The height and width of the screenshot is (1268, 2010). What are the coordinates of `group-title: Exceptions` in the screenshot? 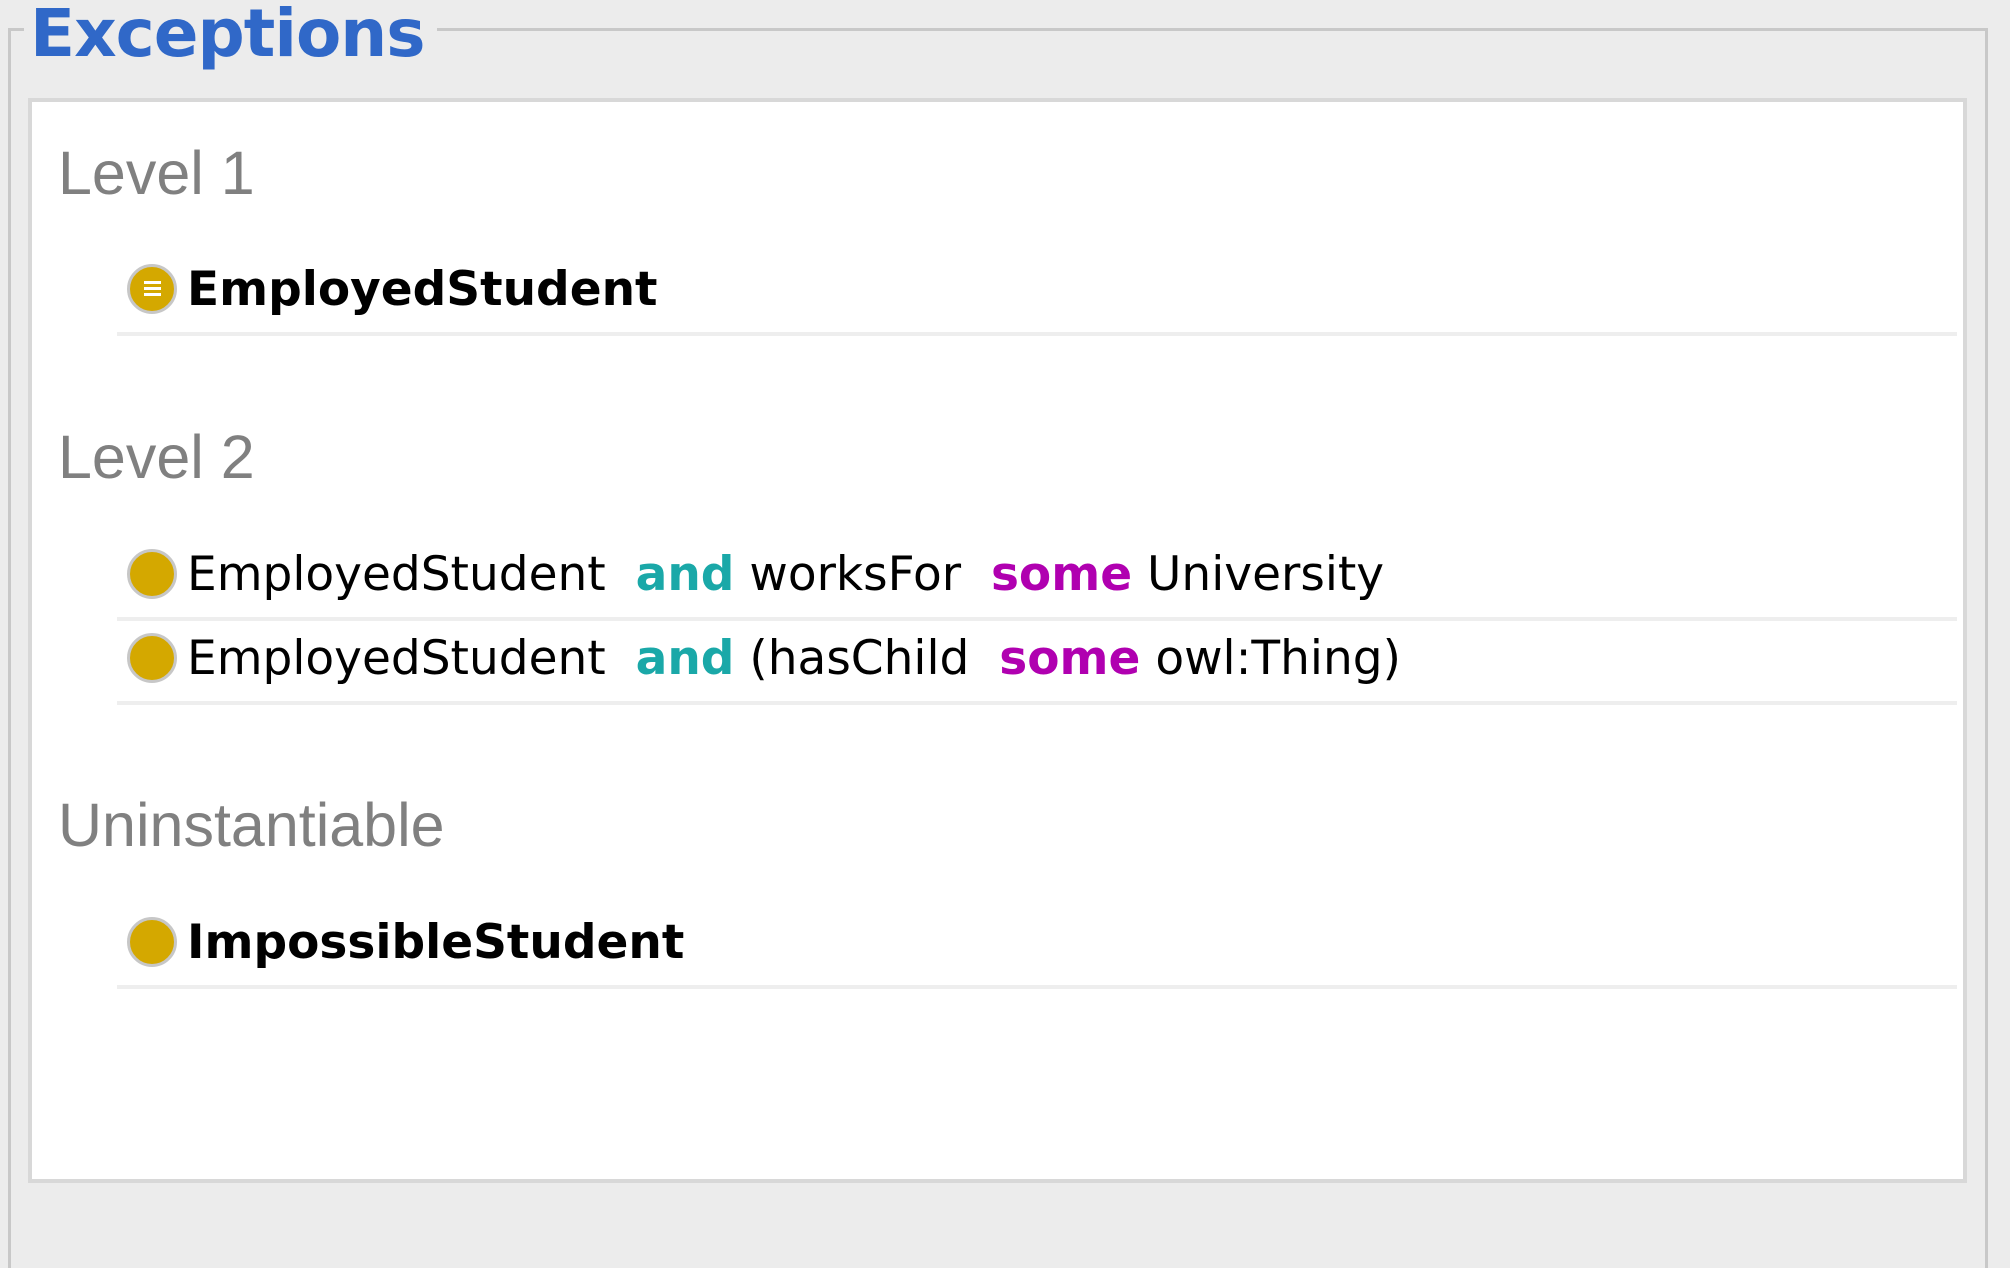 It's located at (230, 37).